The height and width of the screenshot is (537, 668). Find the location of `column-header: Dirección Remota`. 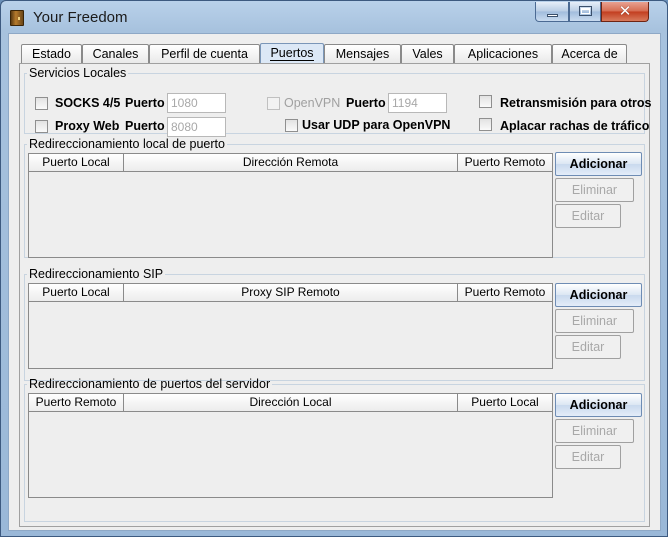

column-header: Dirección Remota is located at coordinates (291, 163).